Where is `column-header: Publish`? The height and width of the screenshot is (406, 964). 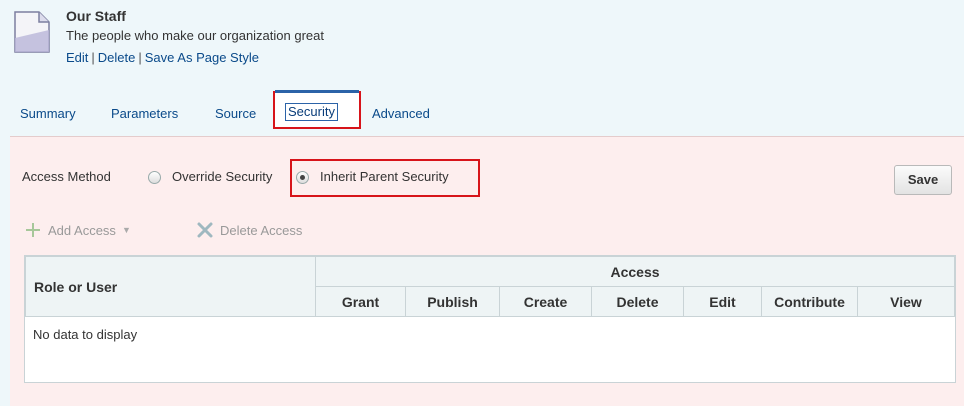 column-header: Publish is located at coordinates (452, 301).